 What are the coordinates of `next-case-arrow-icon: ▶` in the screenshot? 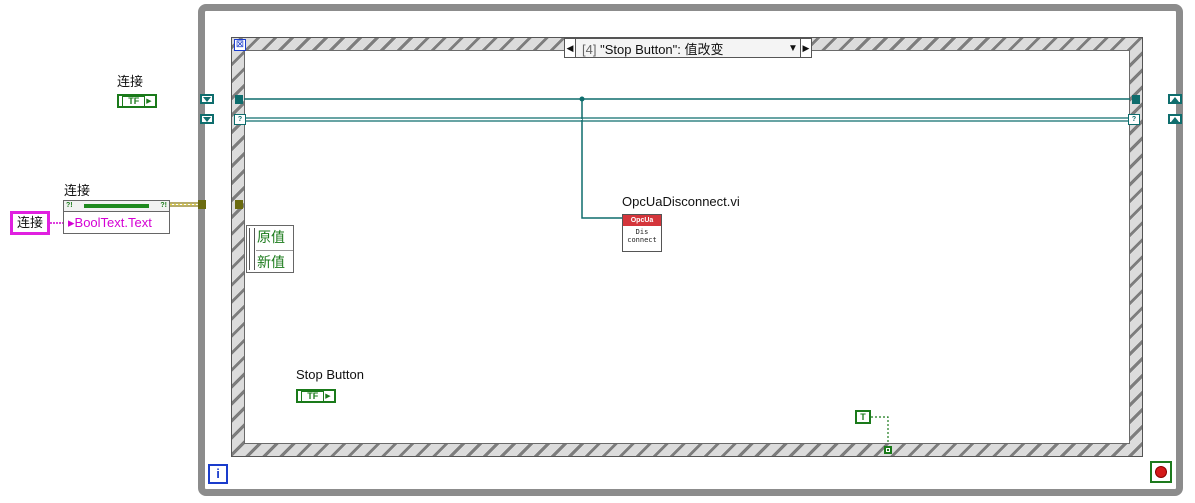 It's located at (805, 48).